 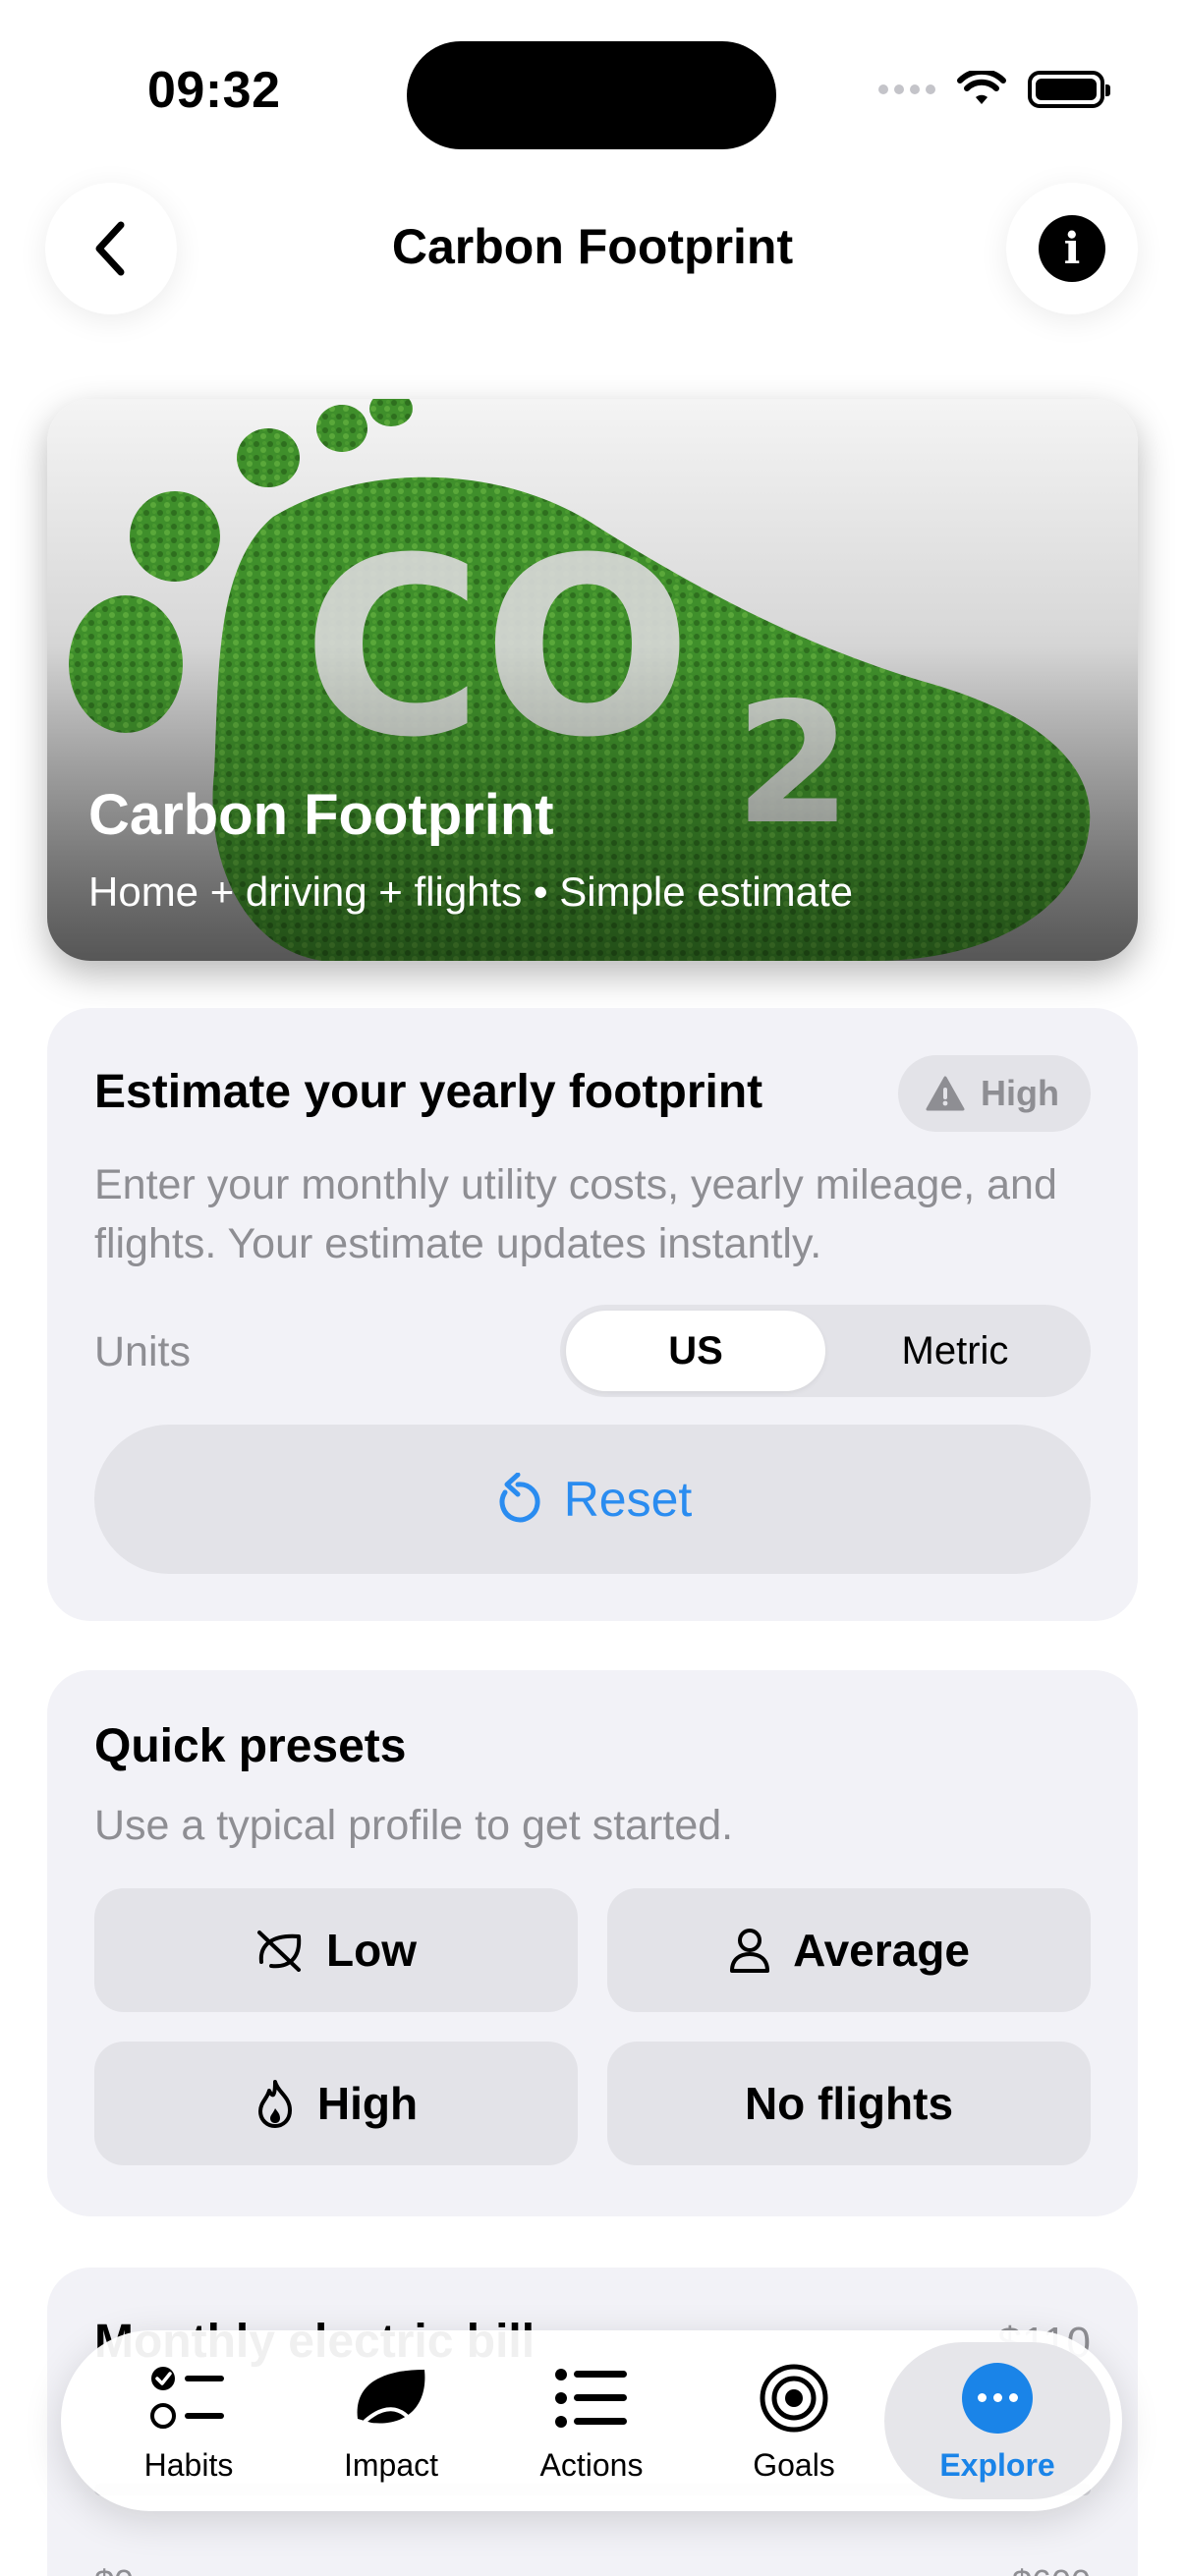 What do you see at coordinates (187, 2397) in the screenshot?
I see `checklist-icon` at bounding box center [187, 2397].